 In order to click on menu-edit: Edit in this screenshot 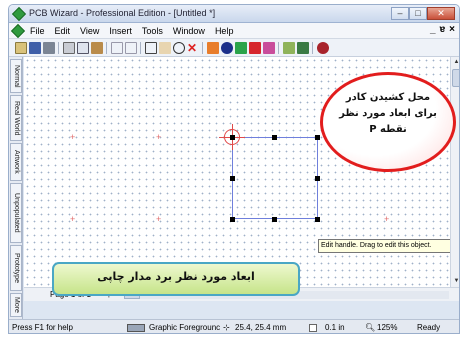, I will do `click(63, 31)`.